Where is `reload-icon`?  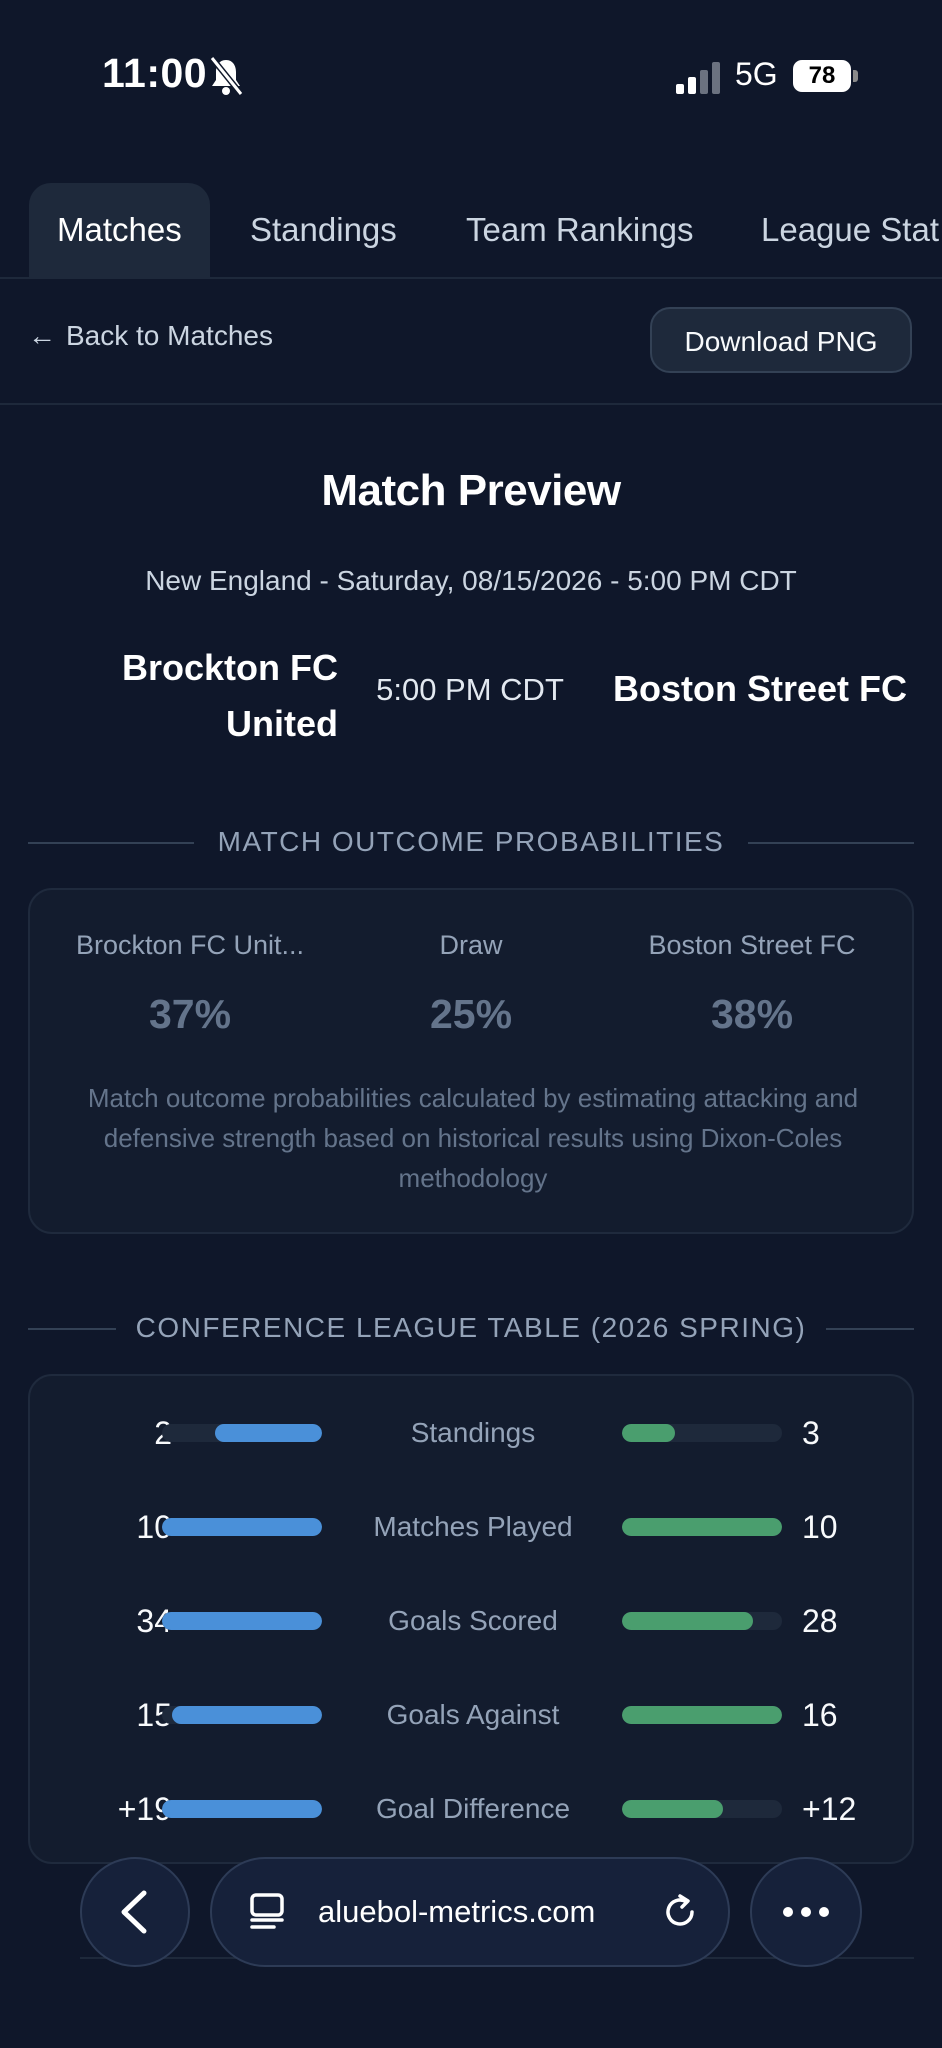
reload-icon is located at coordinates (680, 1912).